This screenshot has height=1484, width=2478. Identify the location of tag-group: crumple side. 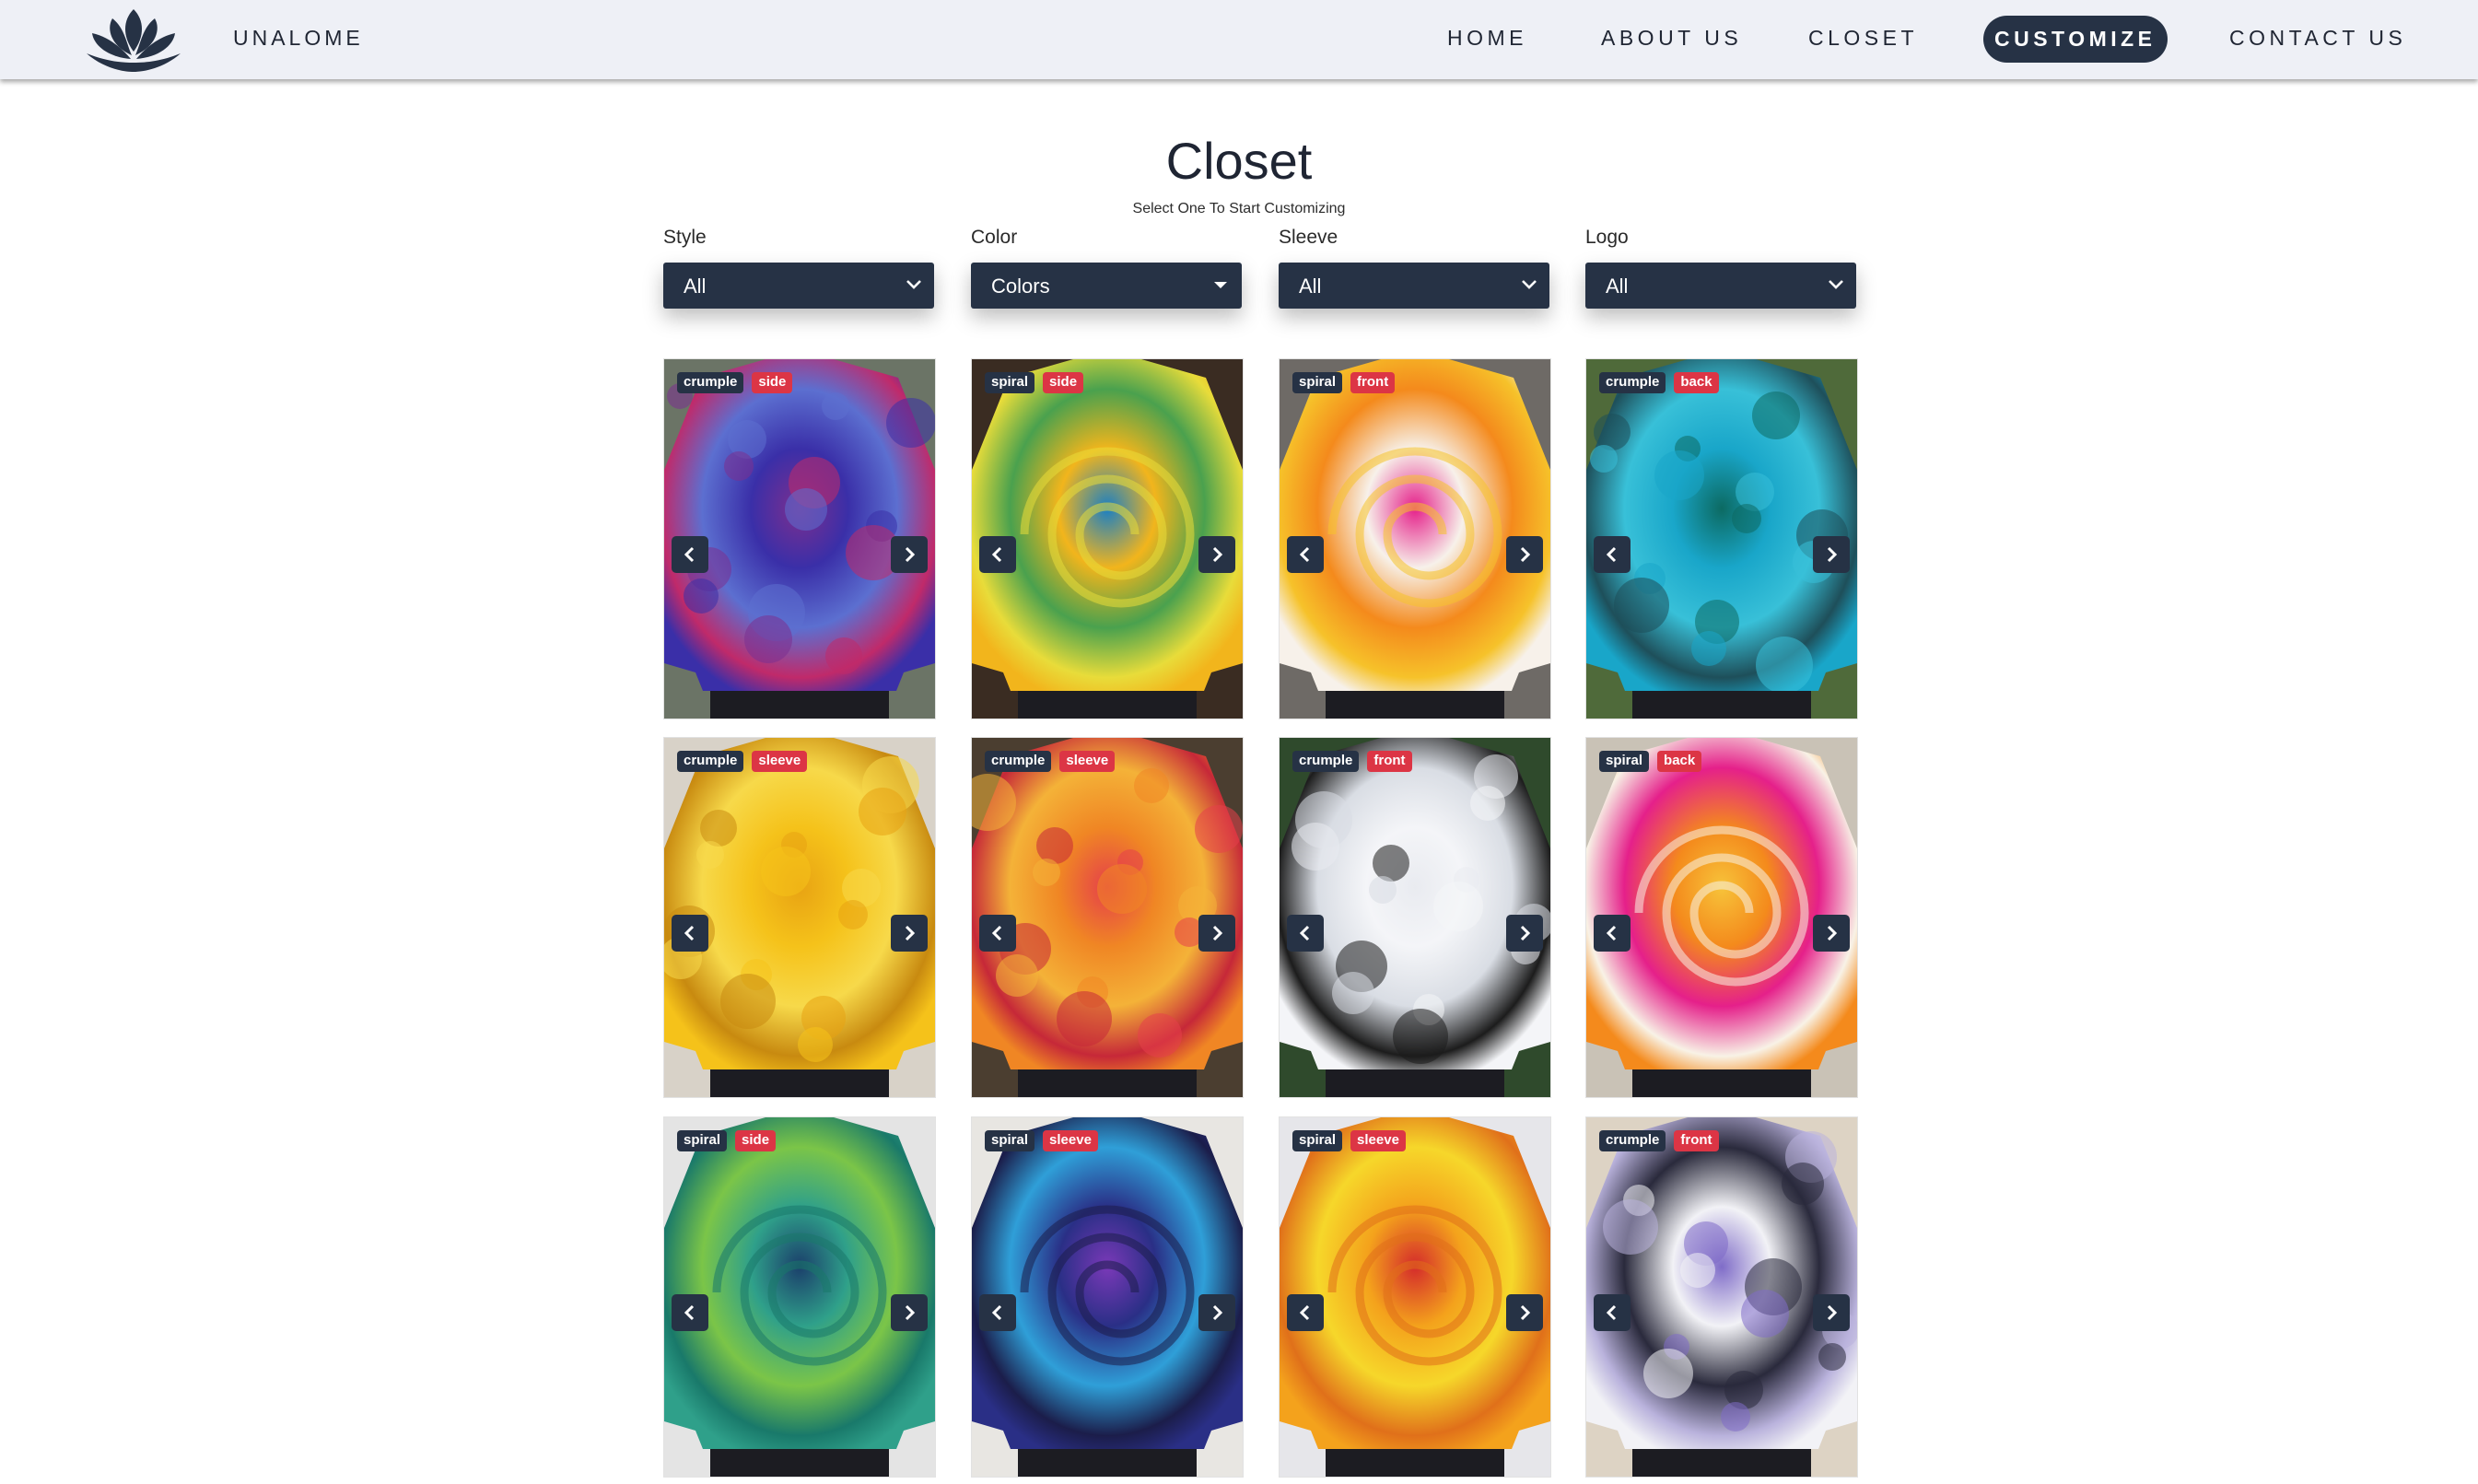
(735, 382).